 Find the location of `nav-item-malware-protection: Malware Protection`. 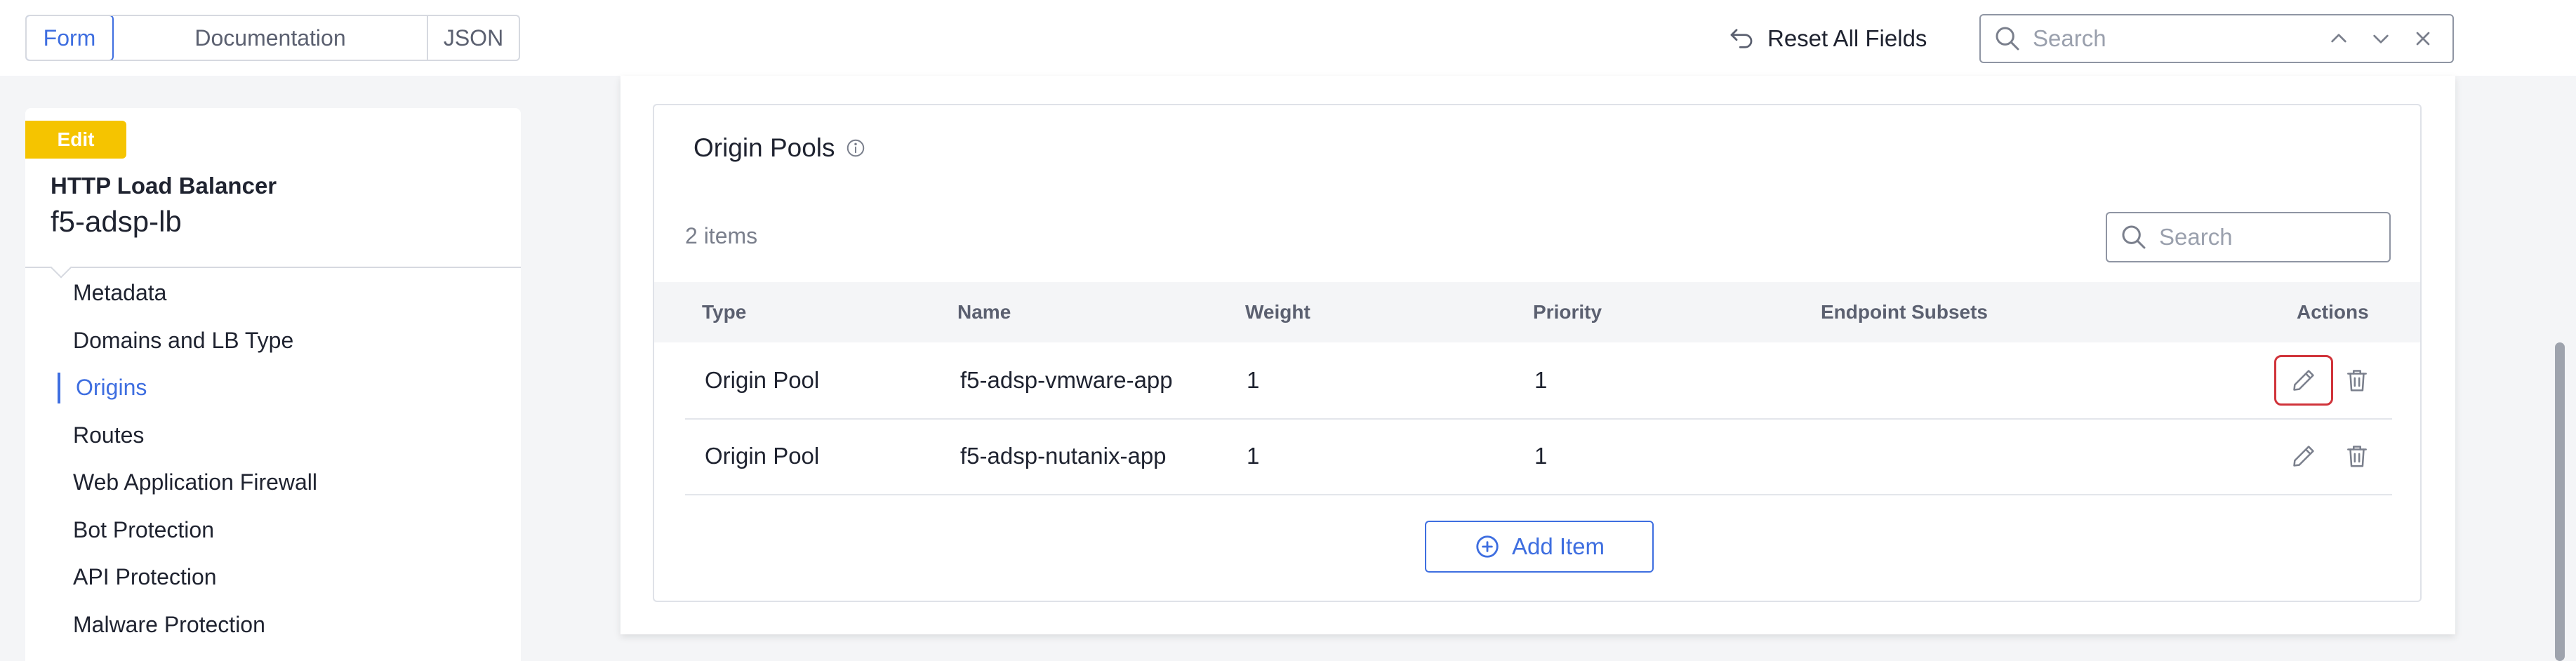

nav-item-malware-protection: Malware Protection is located at coordinates (273, 625).